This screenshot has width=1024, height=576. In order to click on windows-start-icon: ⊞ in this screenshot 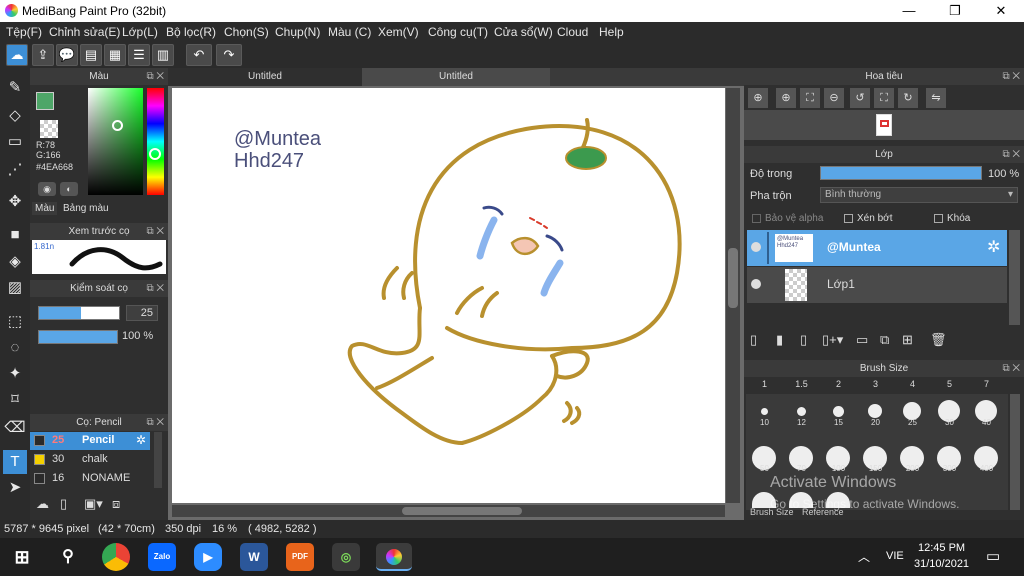, I will do `click(22, 557)`.